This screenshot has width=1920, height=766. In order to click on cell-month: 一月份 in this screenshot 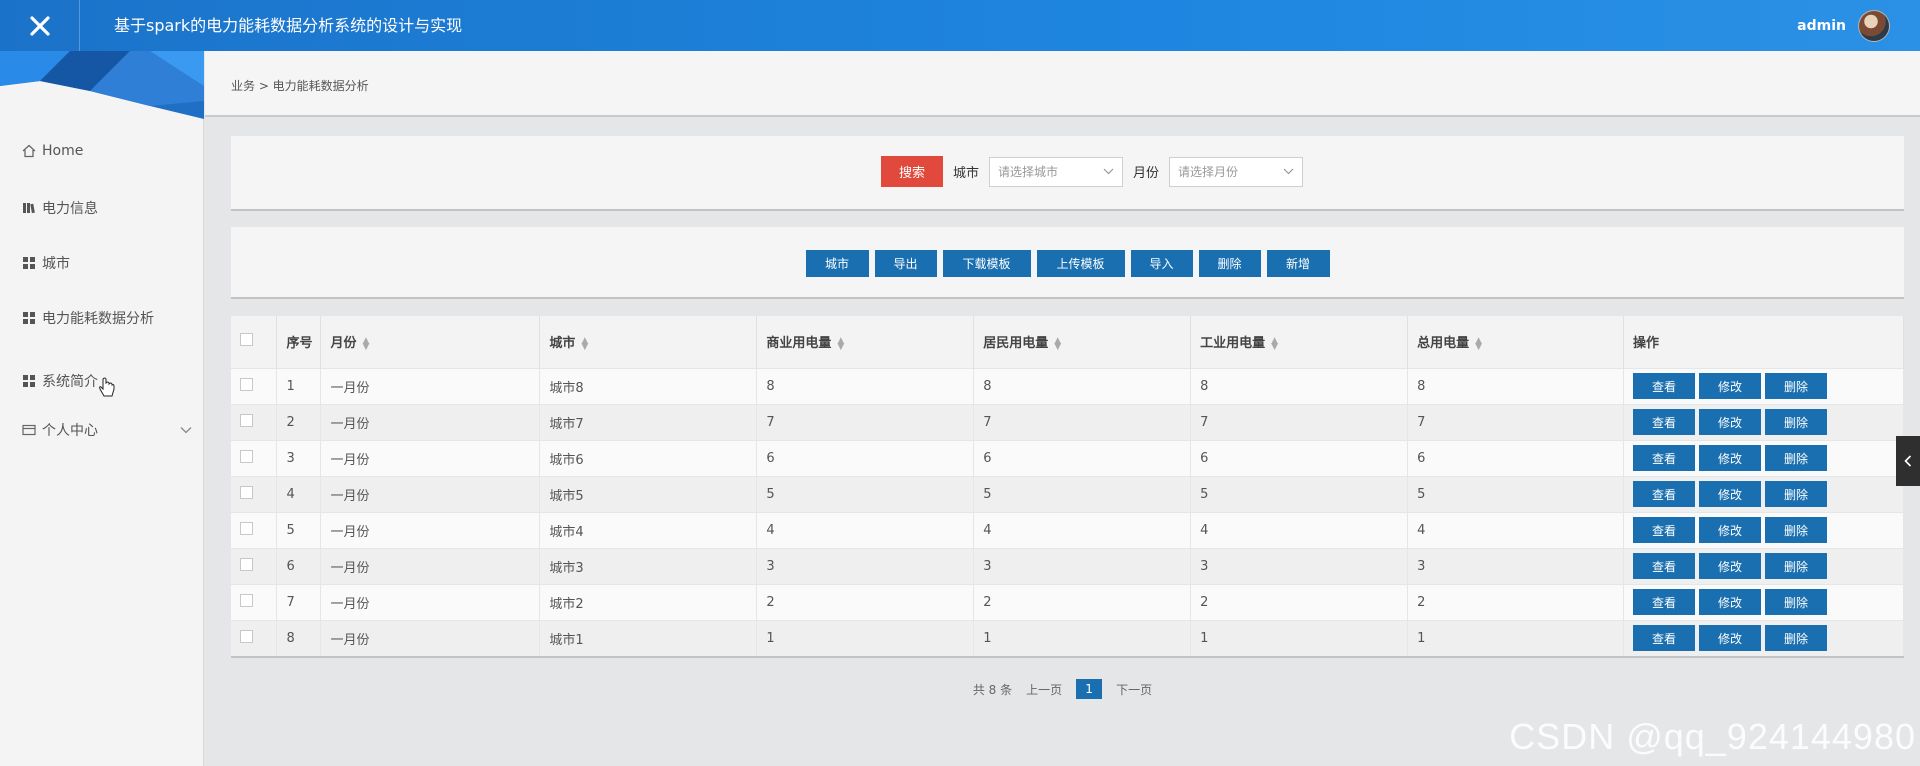, I will do `click(430, 565)`.